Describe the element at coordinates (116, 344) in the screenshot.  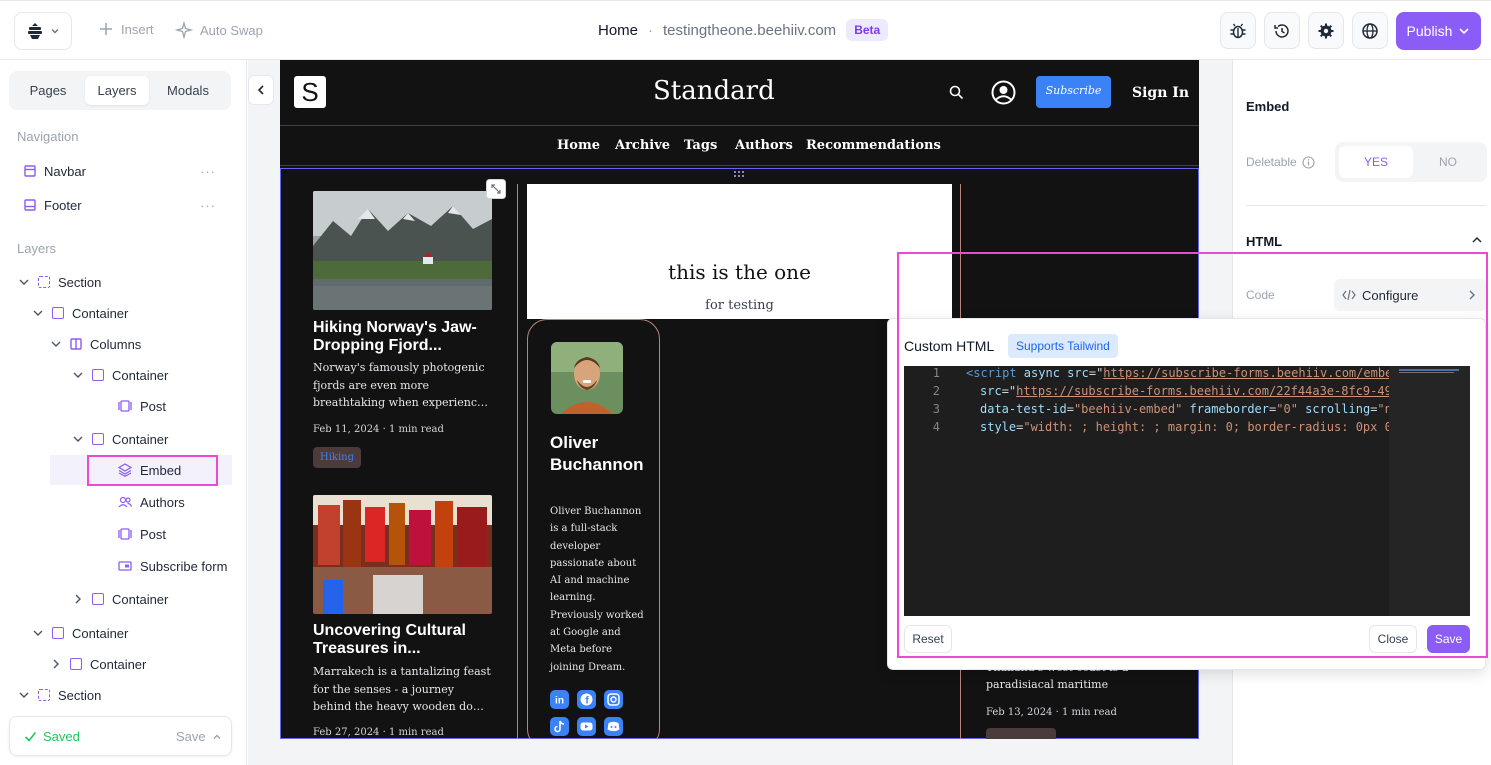
I see `layer-label: Columns` at that location.